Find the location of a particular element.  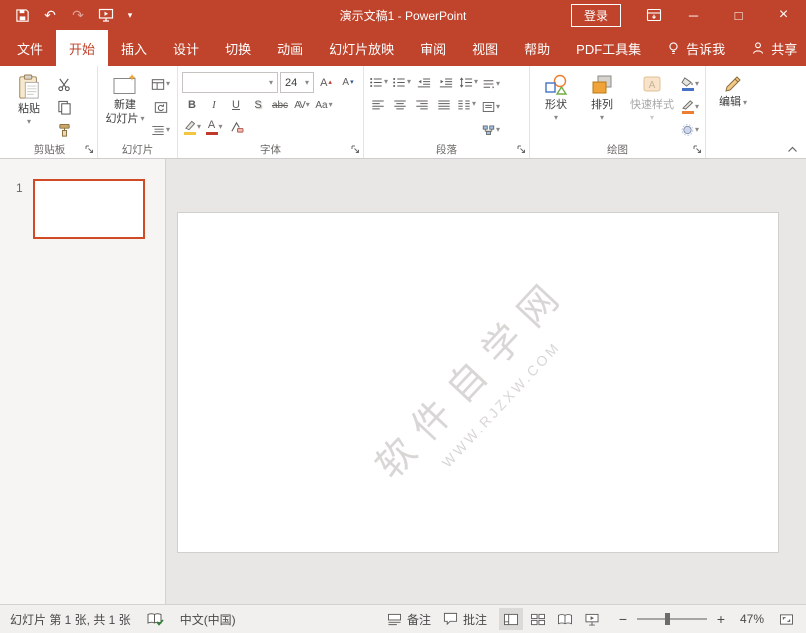

tab-help: 帮助 is located at coordinates (537, 48).